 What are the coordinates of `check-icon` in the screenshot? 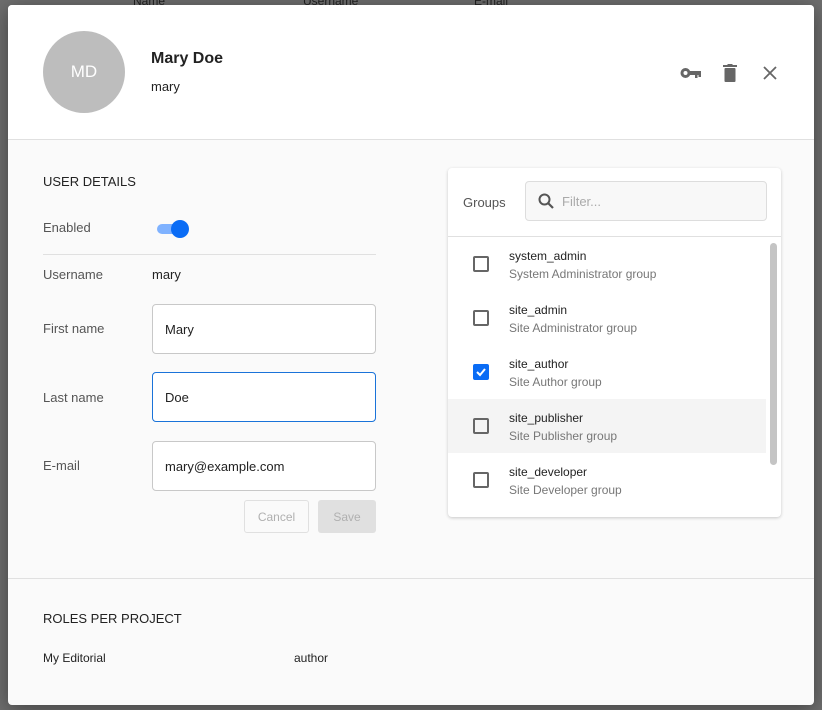 It's located at (481, 372).